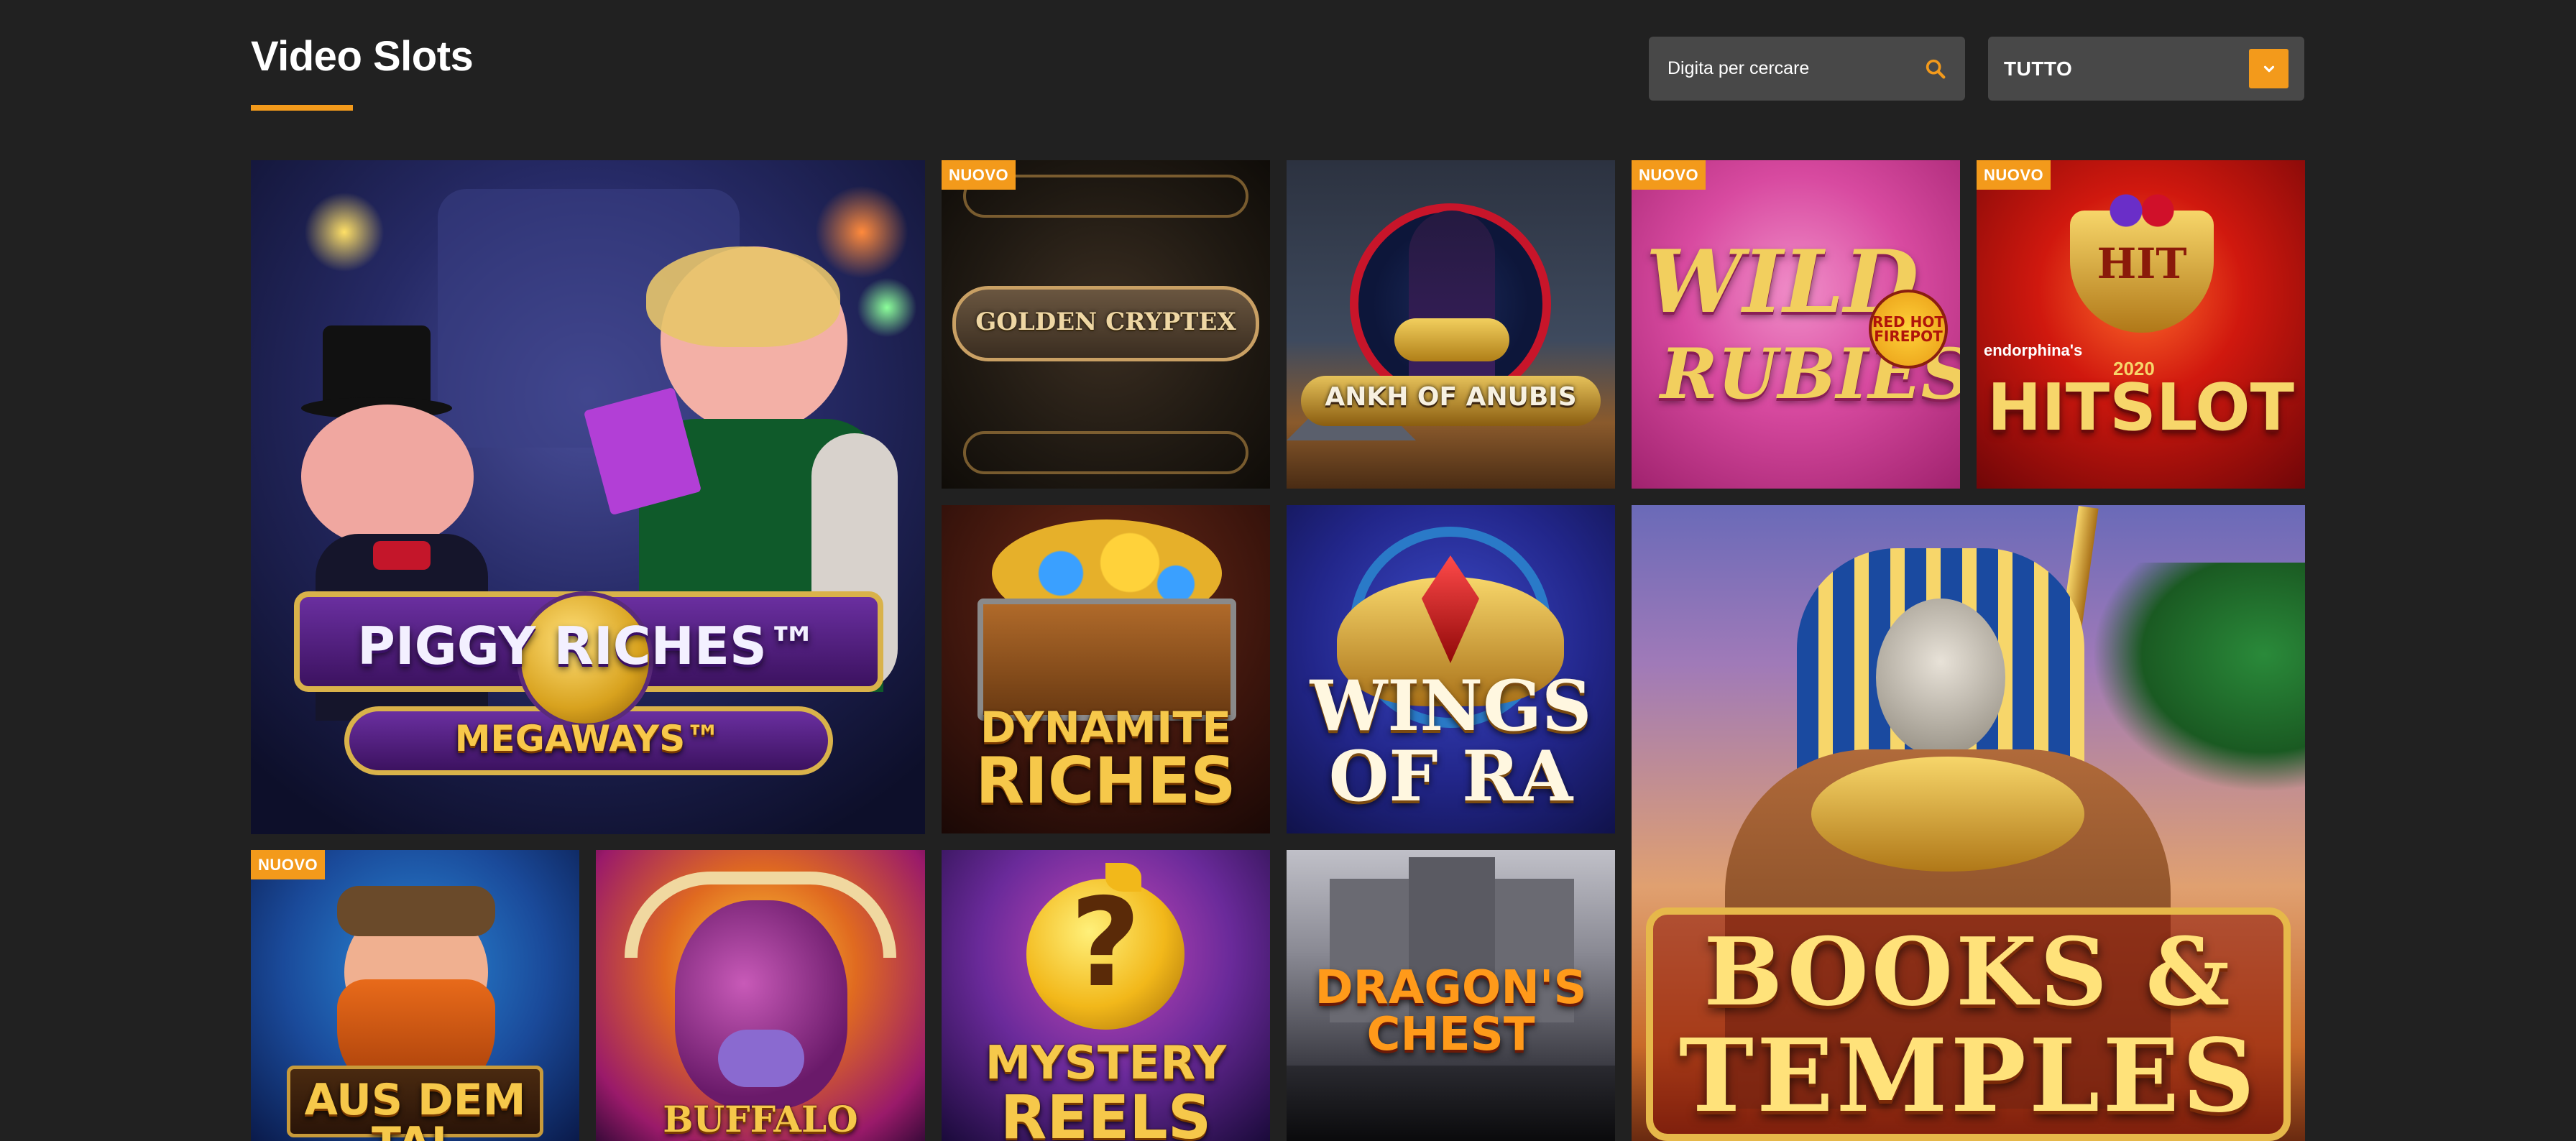 Image resolution: width=2576 pixels, height=1141 pixels. What do you see at coordinates (760, 995) in the screenshot?
I see `game-tile-buffalo-king: BUFFALO KING™` at bounding box center [760, 995].